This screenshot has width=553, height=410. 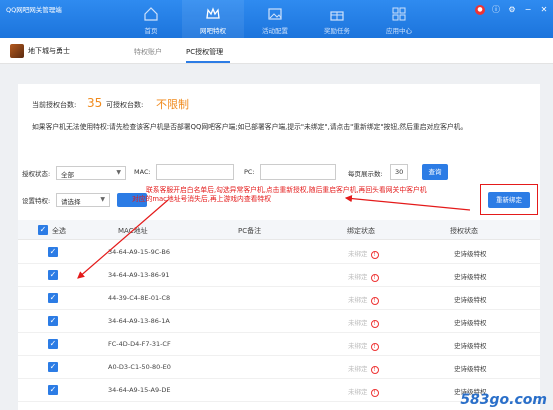 What do you see at coordinates (528, 10) in the screenshot?
I see `minimize-icon: −` at bounding box center [528, 10].